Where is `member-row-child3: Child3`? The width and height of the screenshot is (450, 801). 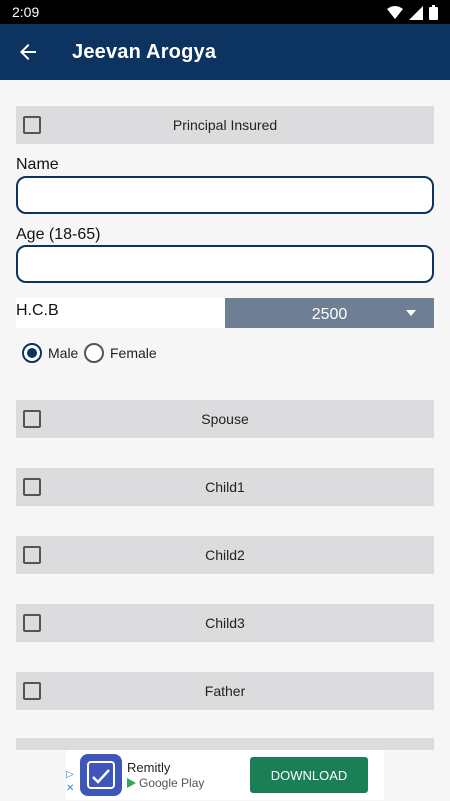
member-row-child3: Child3 is located at coordinates (225, 623).